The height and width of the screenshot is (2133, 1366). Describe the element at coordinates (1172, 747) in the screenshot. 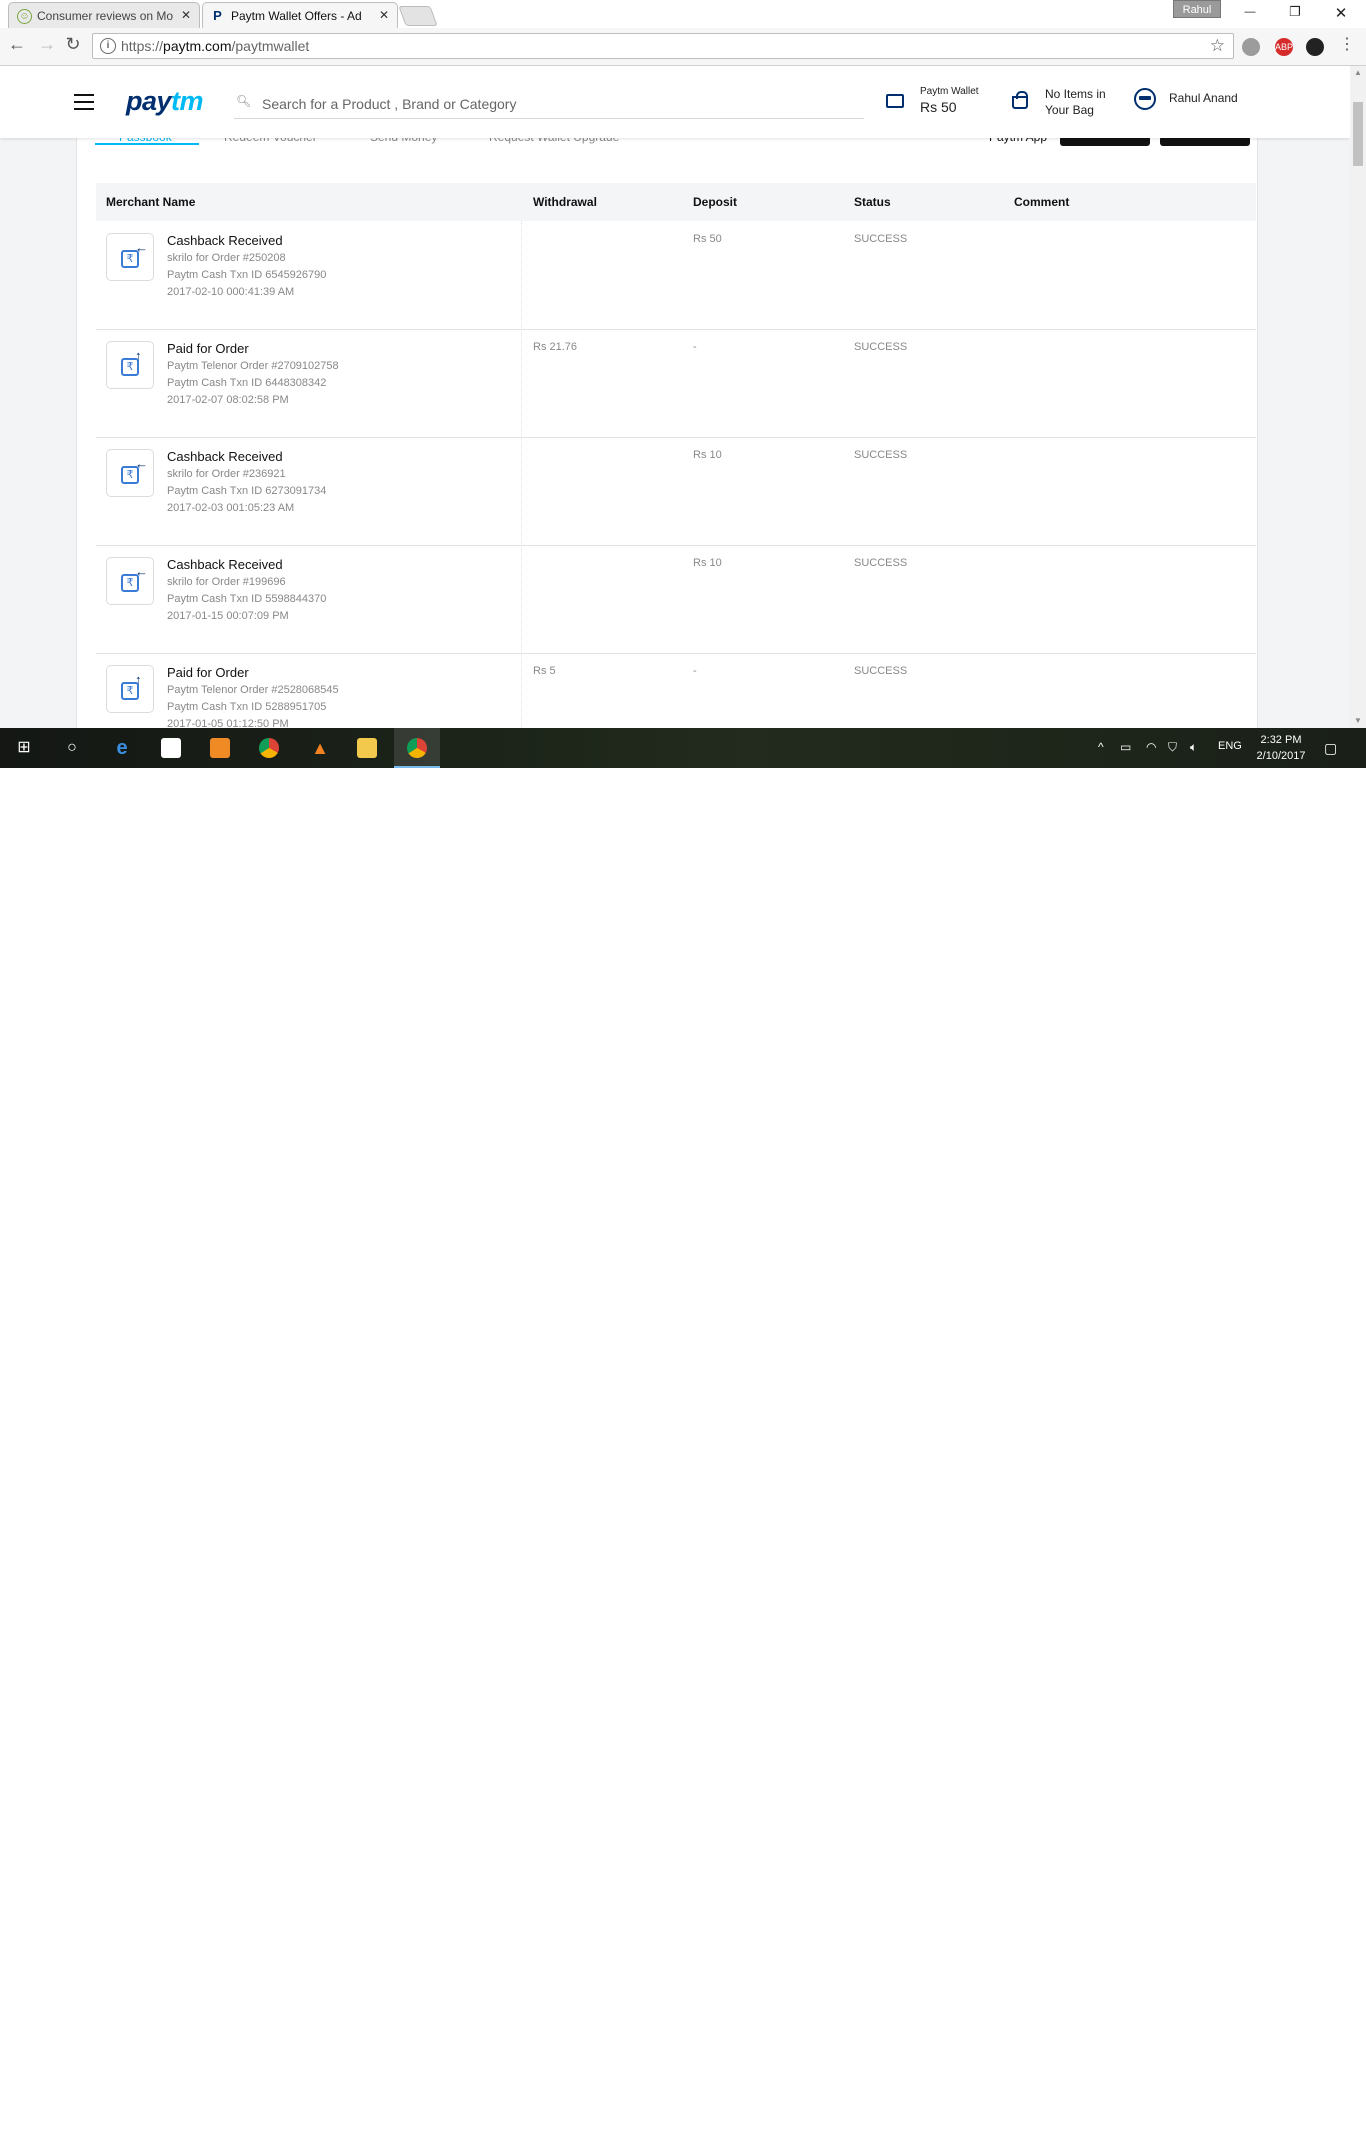

I see `defender-icon: ⛉` at that location.